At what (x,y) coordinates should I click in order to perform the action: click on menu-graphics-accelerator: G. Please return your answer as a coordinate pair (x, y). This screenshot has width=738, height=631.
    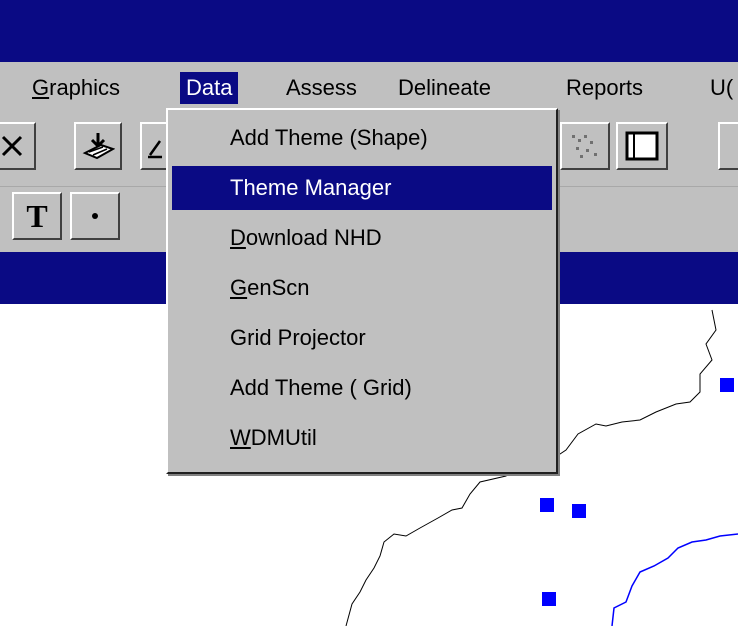
    Looking at the image, I should click on (41, 87).